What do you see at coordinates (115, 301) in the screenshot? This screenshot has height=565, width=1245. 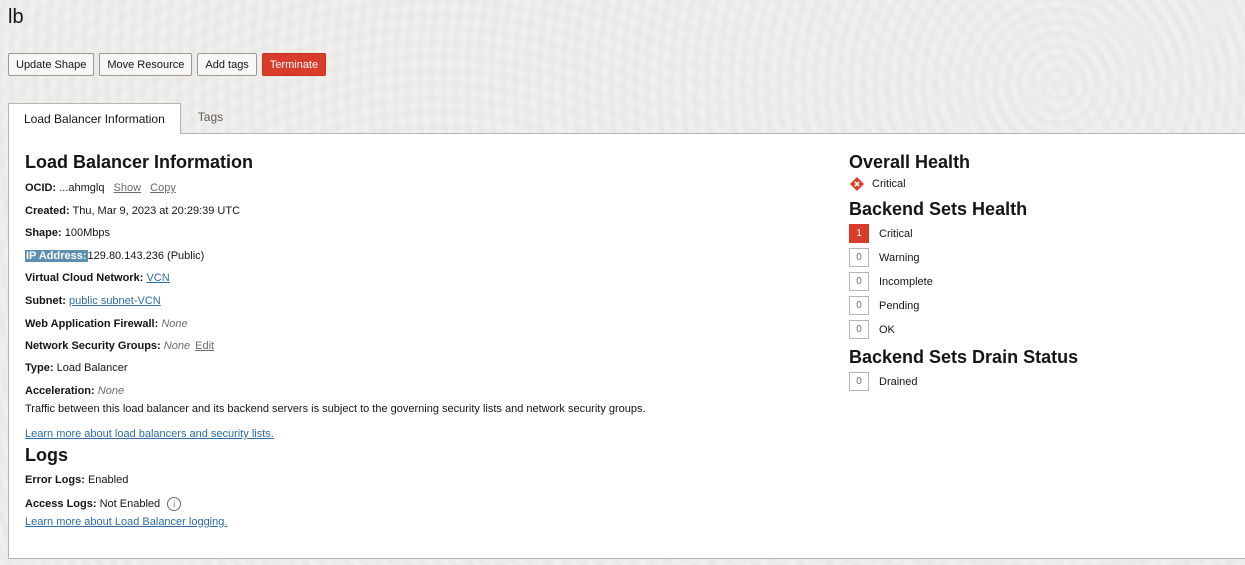 I see `subnet-link: public subnet-VCN` at bounding box center [115, 301].